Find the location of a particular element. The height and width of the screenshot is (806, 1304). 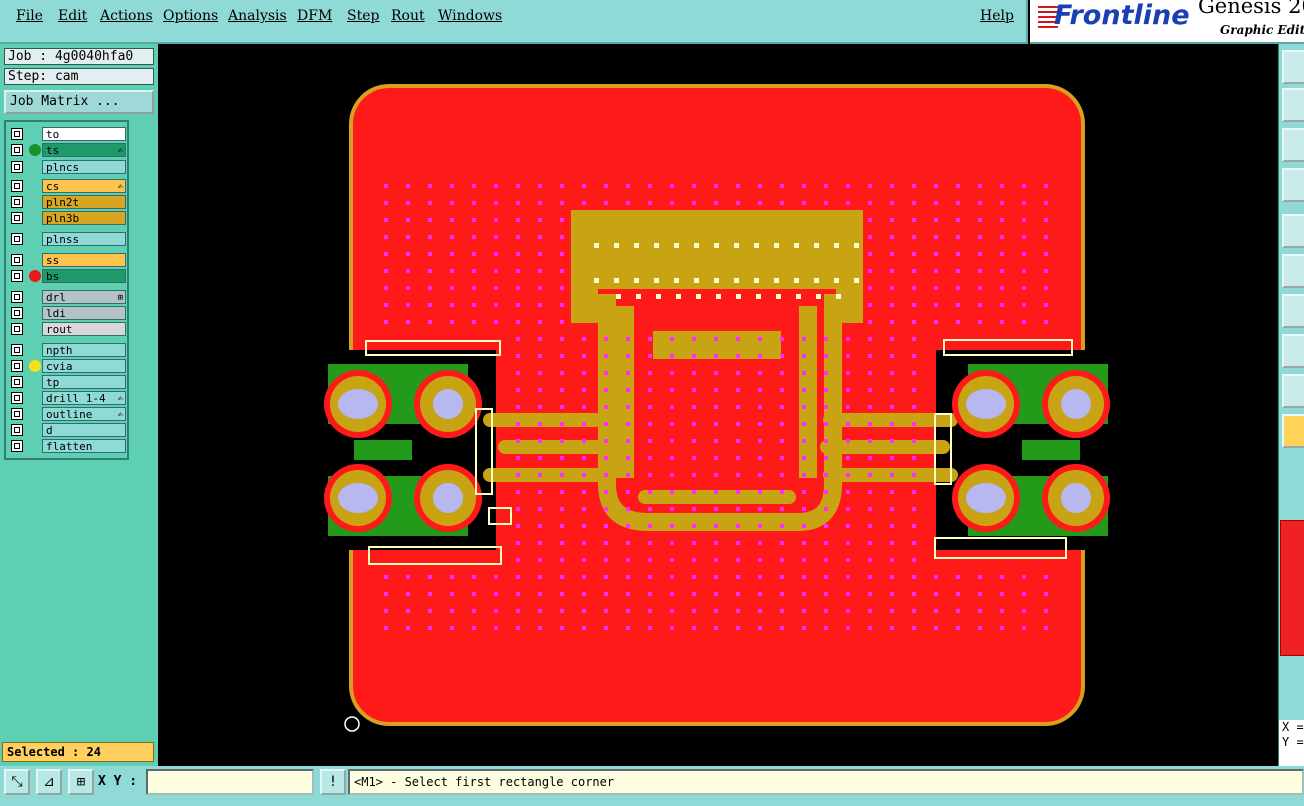

layer-name: bs is located at coordinates (84, 276).